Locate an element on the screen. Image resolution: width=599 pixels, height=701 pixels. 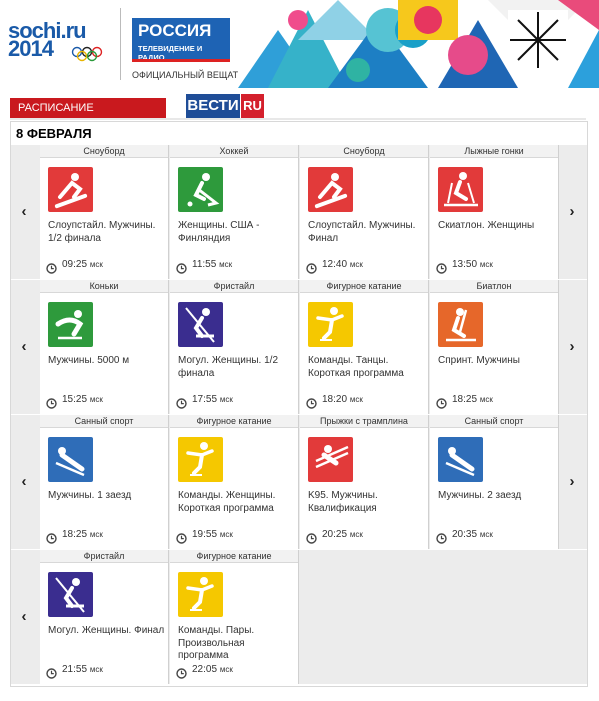
event-title: Мужчины. 5000 м is located at coordinates (89, 360).